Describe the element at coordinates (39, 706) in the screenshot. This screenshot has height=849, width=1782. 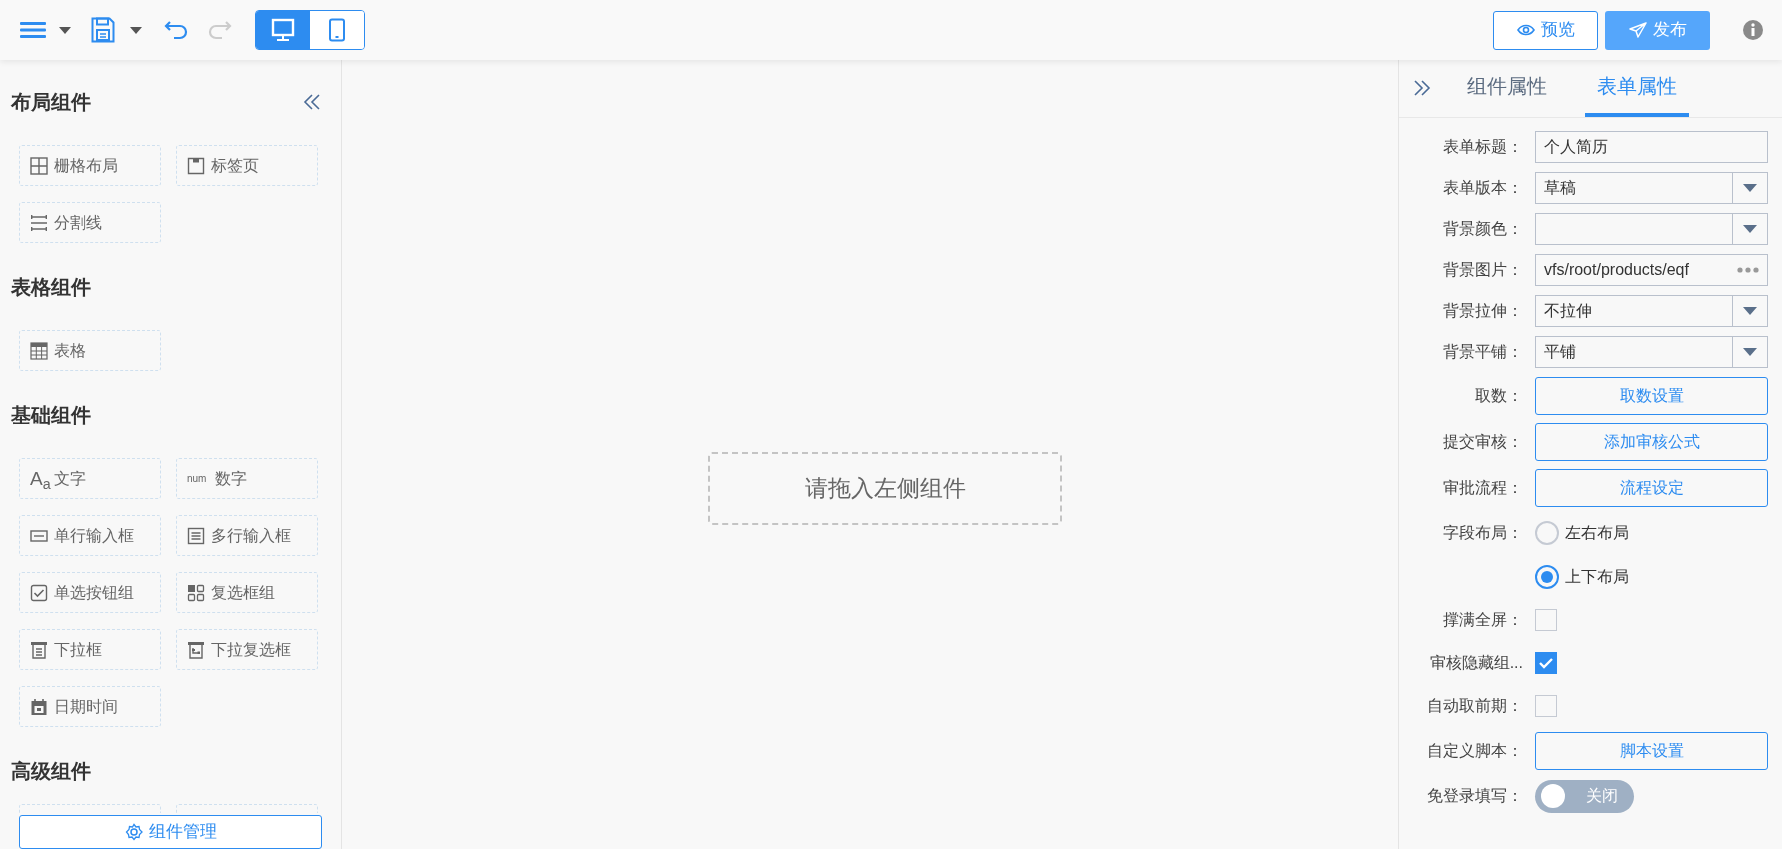
I see `datetime-icon` at that location.